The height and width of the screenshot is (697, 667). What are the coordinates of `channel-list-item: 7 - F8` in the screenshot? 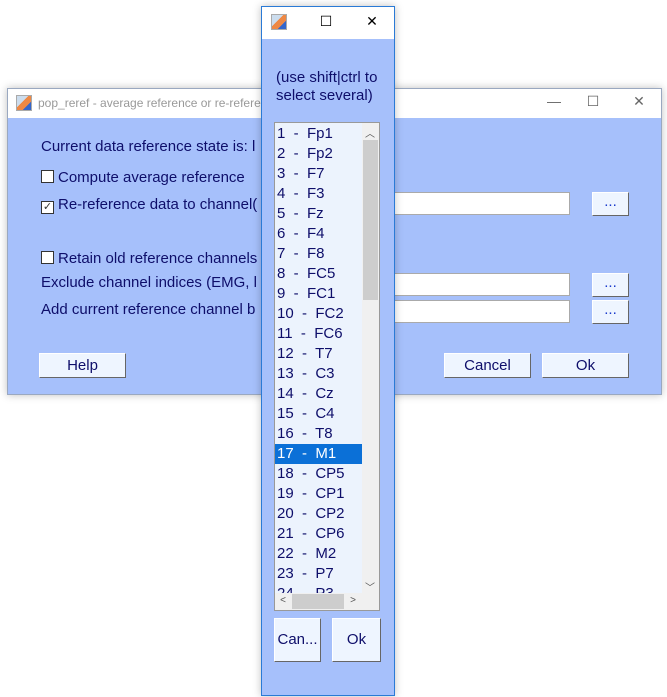 It's located at (319, 254).